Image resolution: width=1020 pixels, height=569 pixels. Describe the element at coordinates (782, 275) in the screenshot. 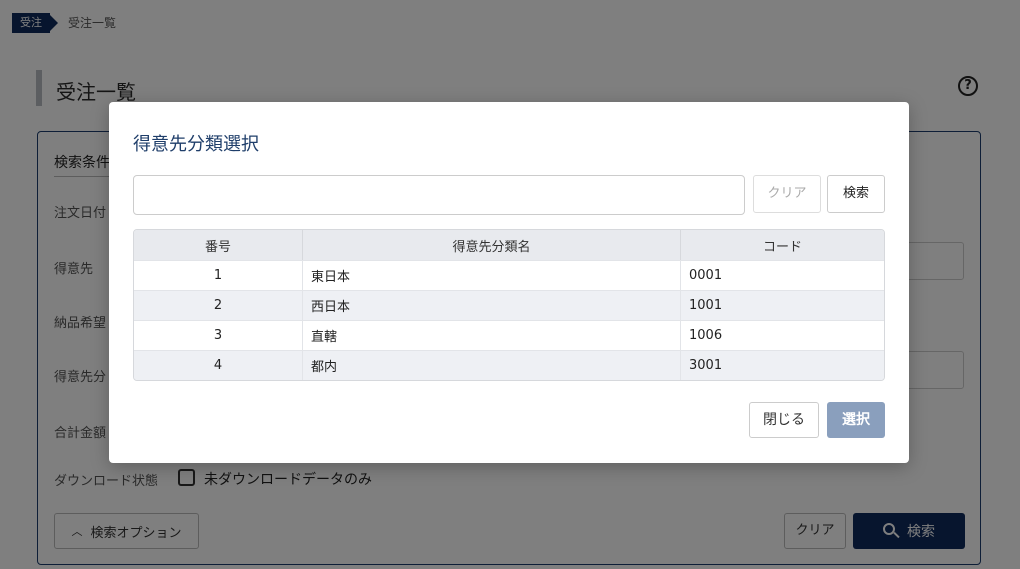

I see `row-code: 0001` at that location.